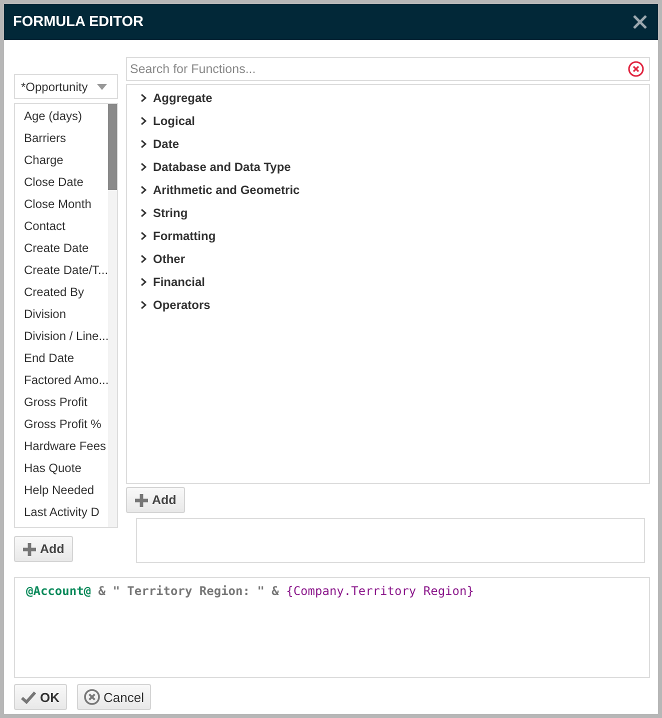  Describe the element at coordinates (28, 697) in the screenshot. I see `check-icon` at that location.